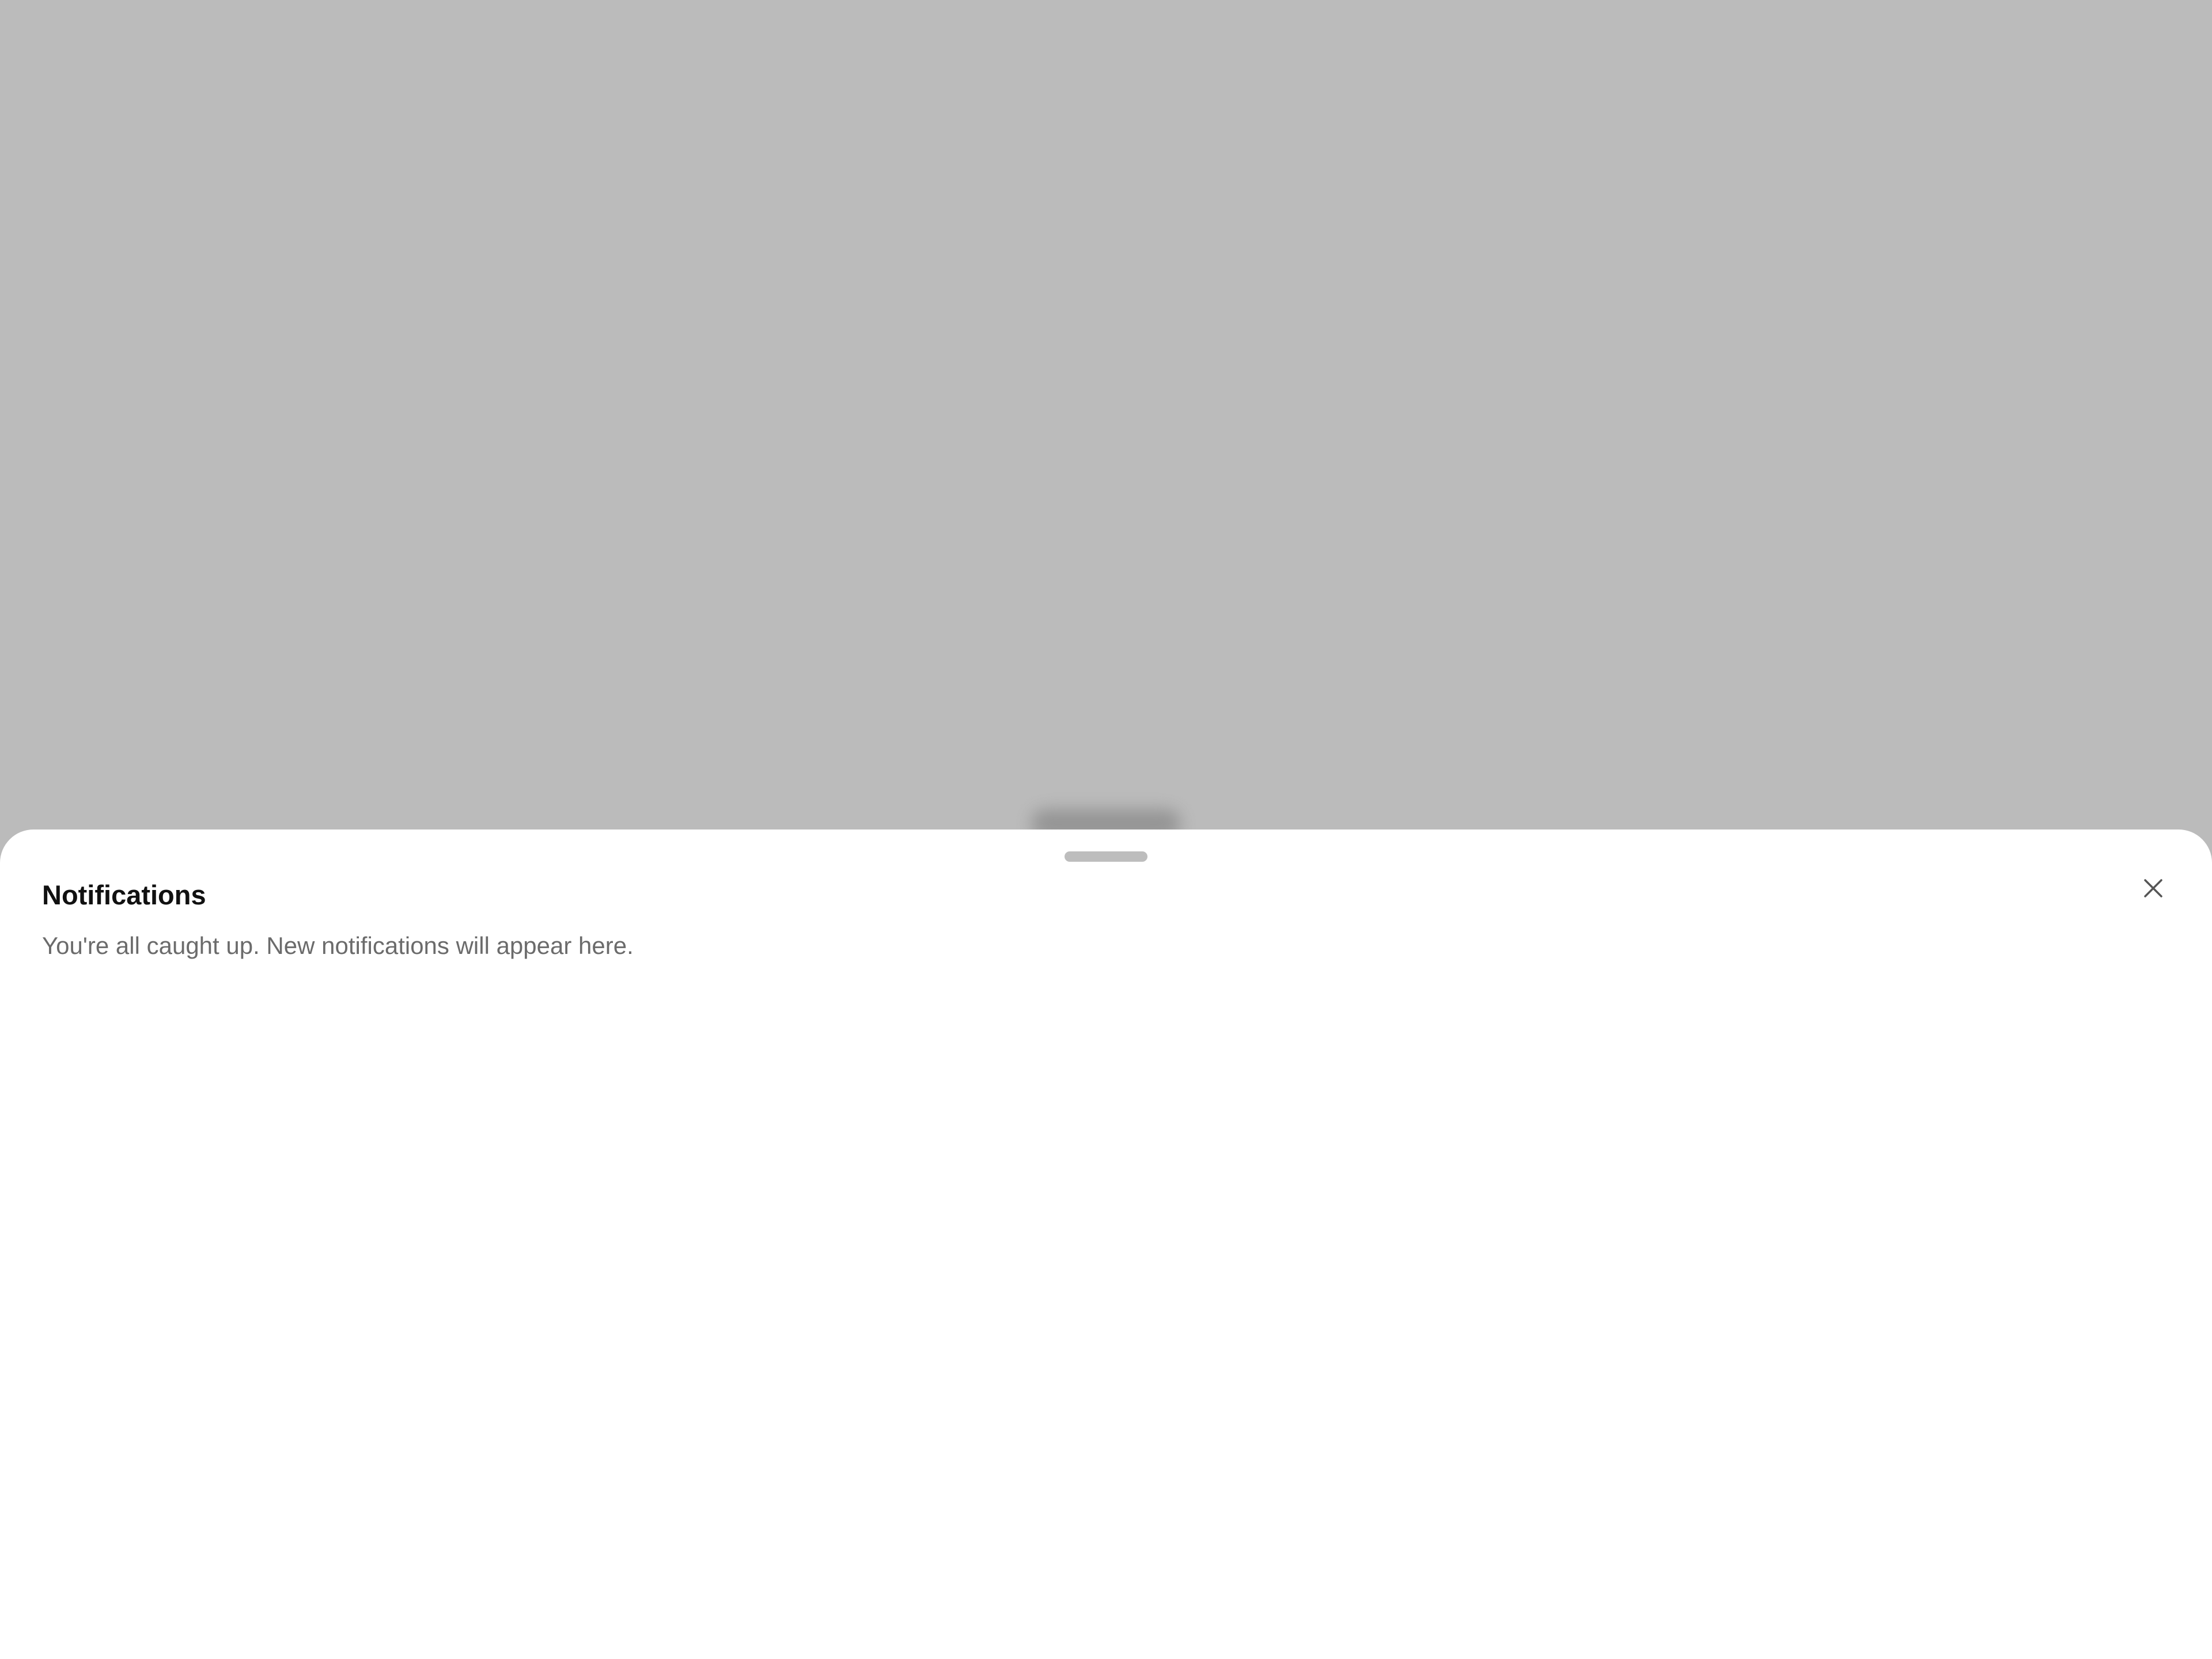  Describe the element at coordinates (1106, 856) in the screenshot. I see `sheet-grabber-handle` at that location.